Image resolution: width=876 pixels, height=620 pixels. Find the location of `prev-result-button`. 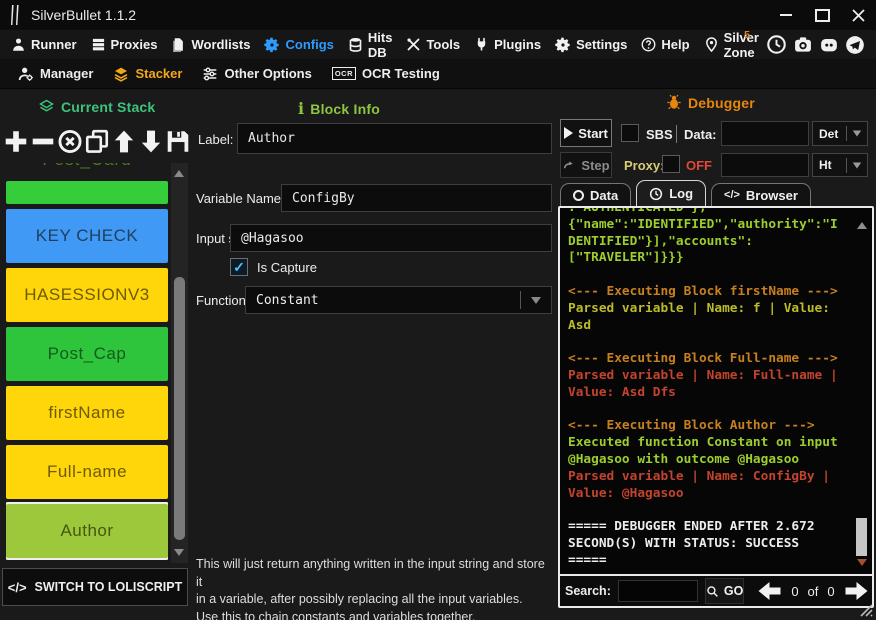

prev-result-button is located at coordinates (769, 591).